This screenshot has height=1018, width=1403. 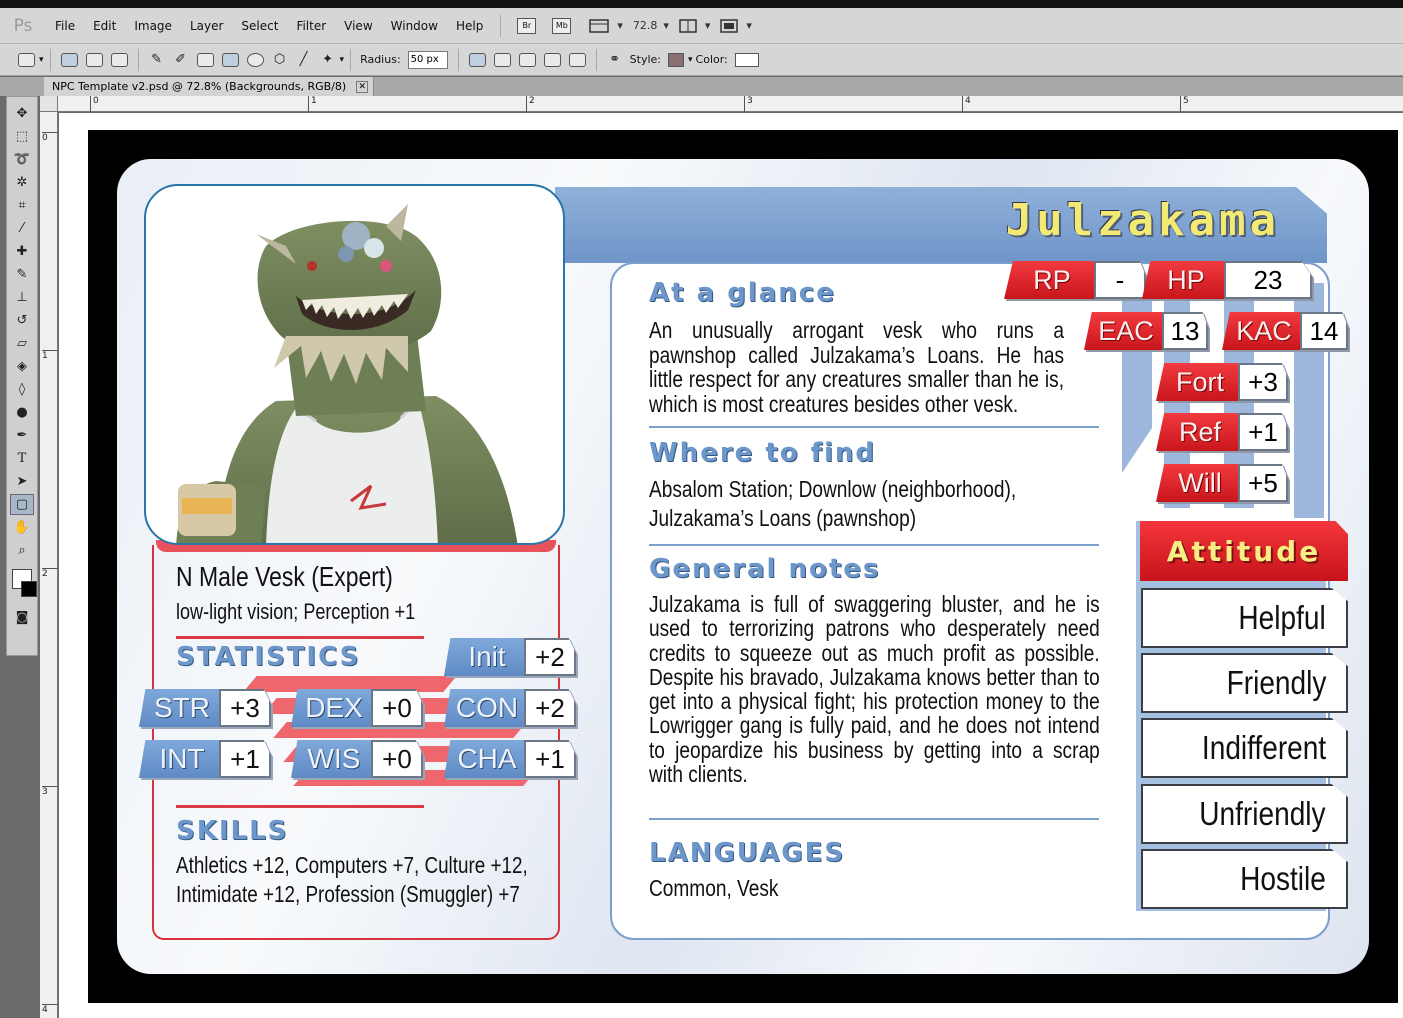 I want to click on brush-tool-icon: ✎, so click(x=22, y=274).